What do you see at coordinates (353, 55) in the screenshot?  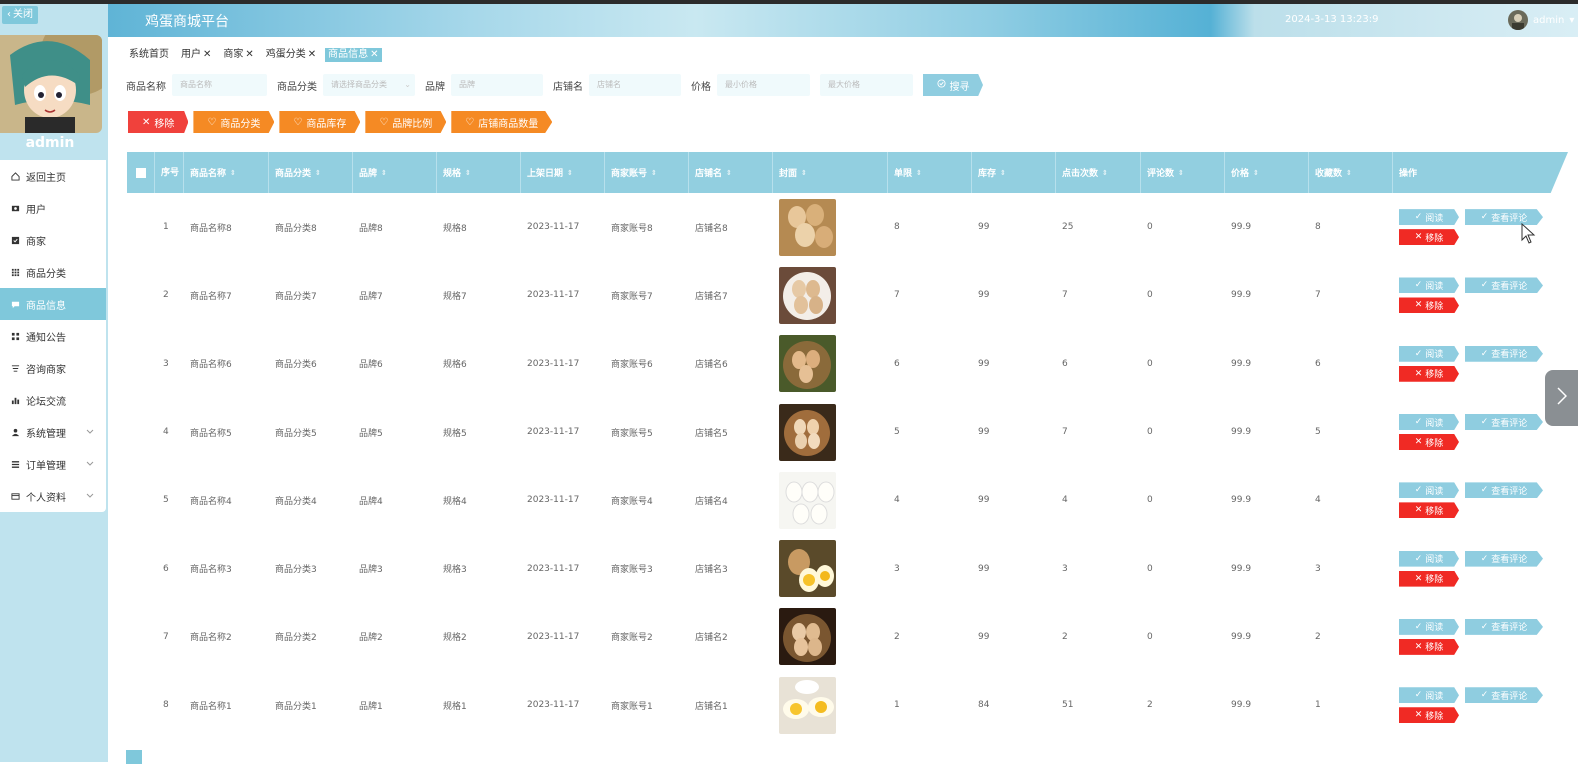 I see `tab-product-info: 商品信息 ✕` at bounding box center [353, 55].